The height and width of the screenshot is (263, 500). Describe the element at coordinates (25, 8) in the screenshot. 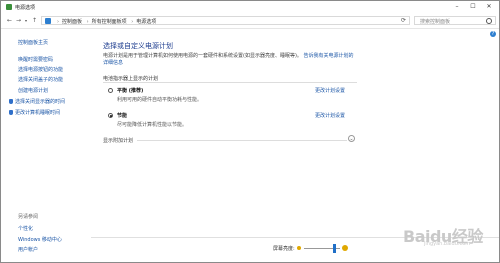

I see `window-title: 电源选项` at that location.